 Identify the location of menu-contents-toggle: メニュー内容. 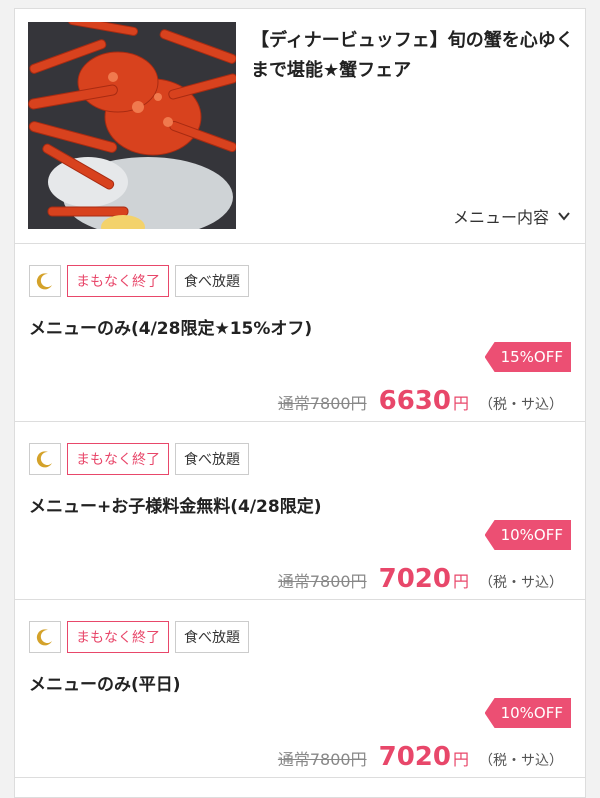
(512, 216).